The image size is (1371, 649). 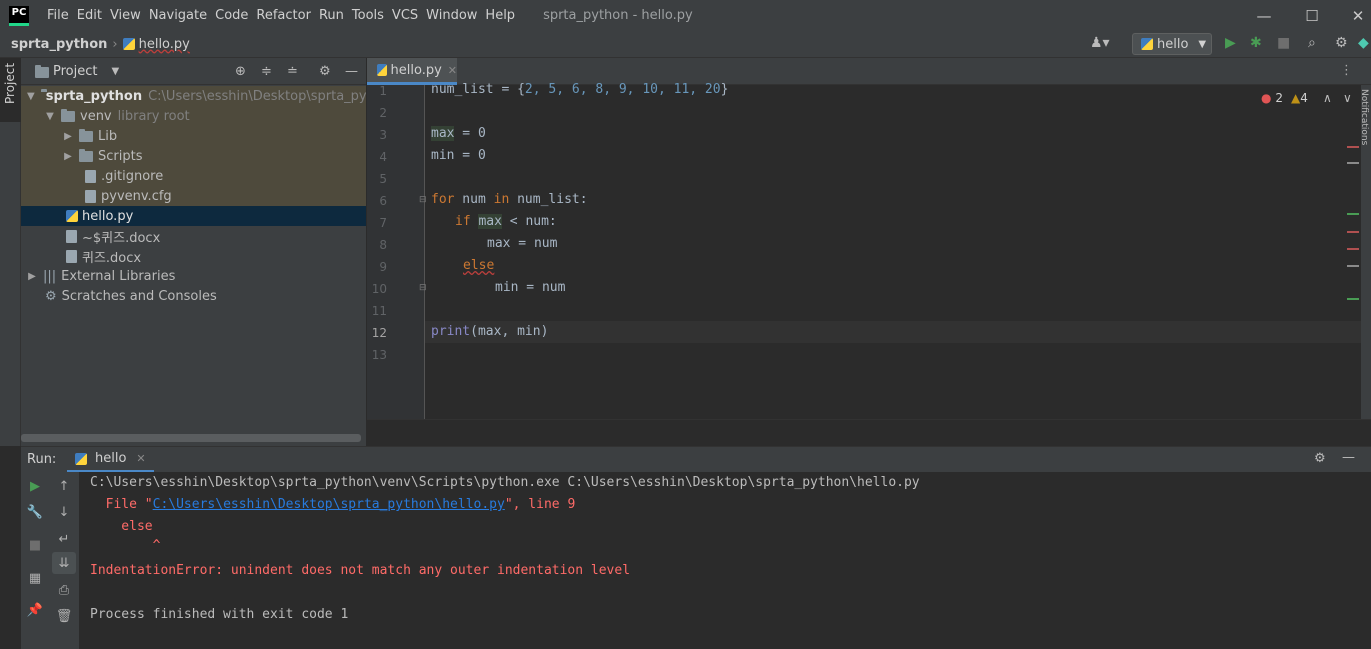 What do you see at coordinates (1353, 15) in the screenshot?
I see `close-button: ✕` at bounding box center [1353, 15].